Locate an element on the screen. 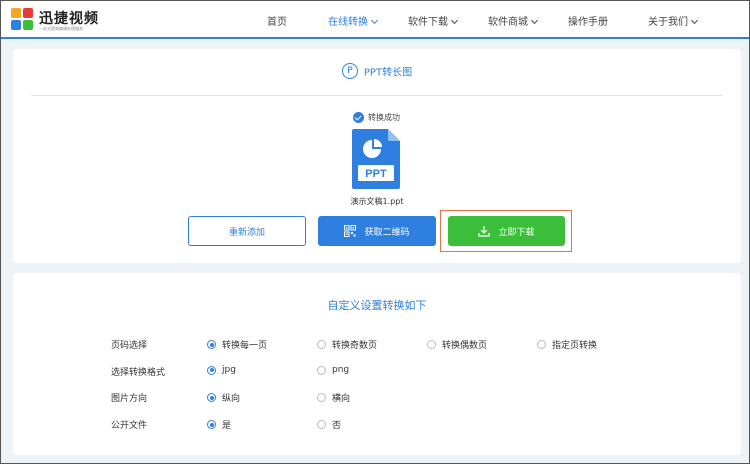 Image resolution: width=750 pixels, height=464 pixels. option-label: 纵向 is located at coordinates (231, 399).